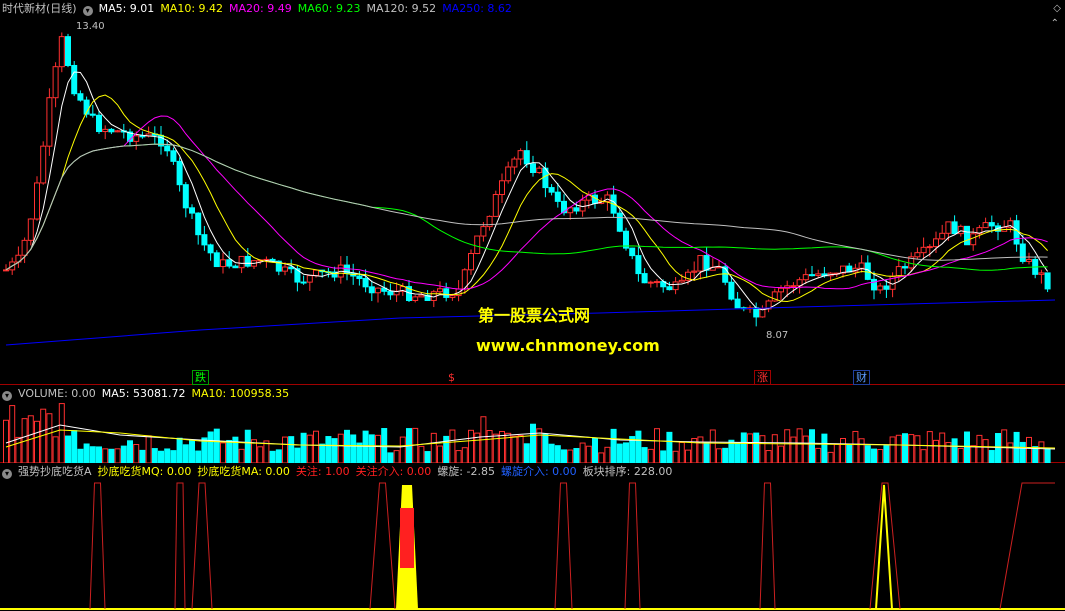  I want to click on event-marker-rise: 涨, so click(762, 377).